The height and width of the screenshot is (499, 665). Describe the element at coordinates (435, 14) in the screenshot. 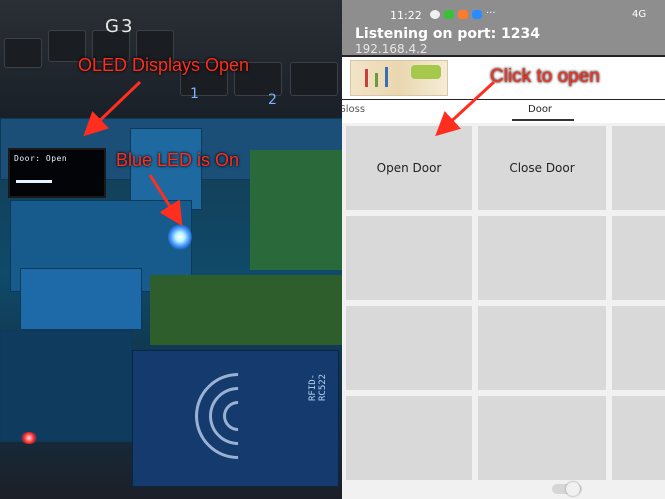

I see `alarm-icon` at that location.